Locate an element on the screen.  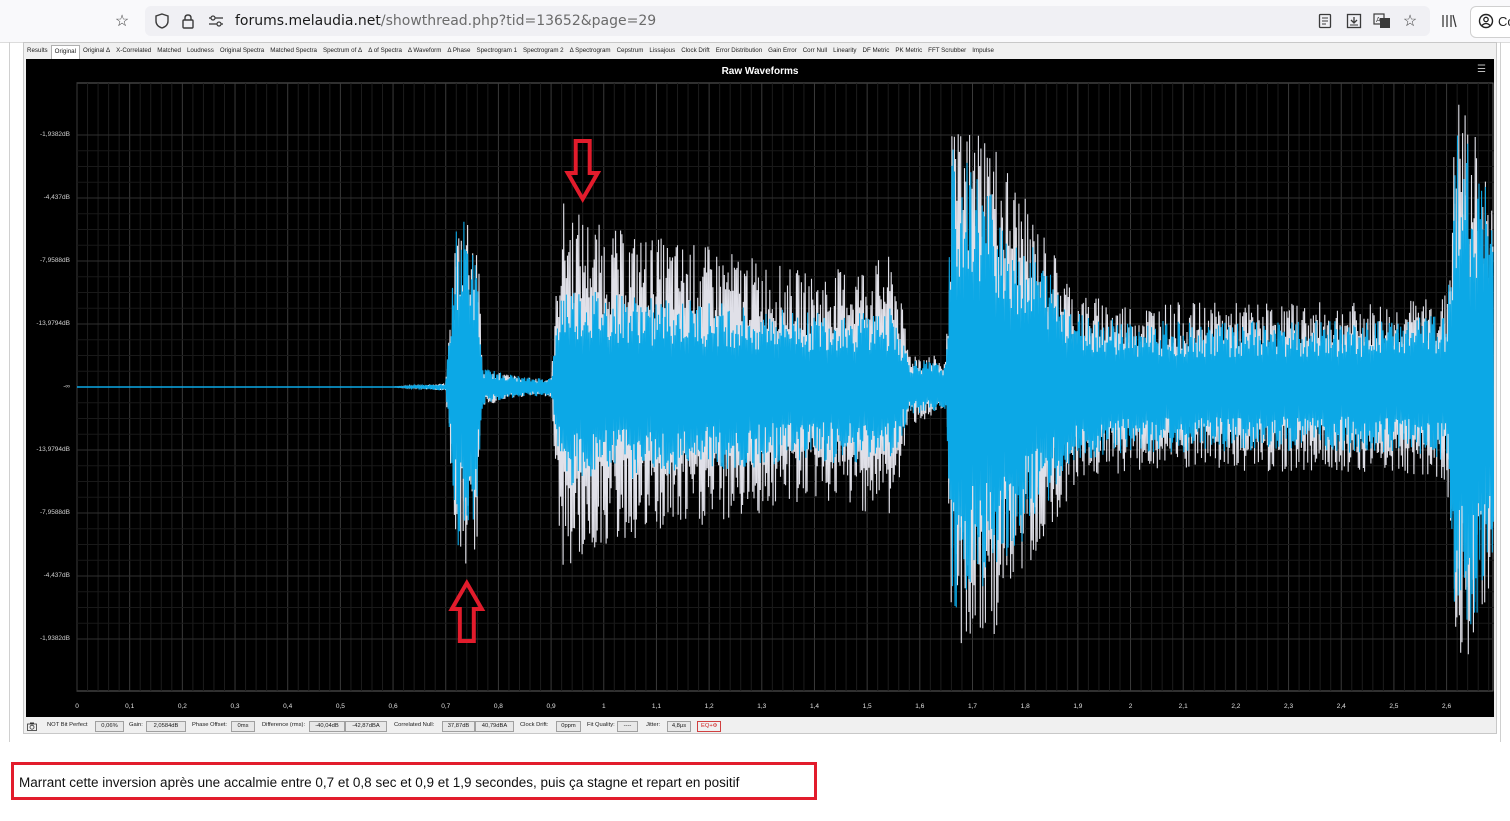
x-tick-label: 0,6 is located at coordinates (393, 706).